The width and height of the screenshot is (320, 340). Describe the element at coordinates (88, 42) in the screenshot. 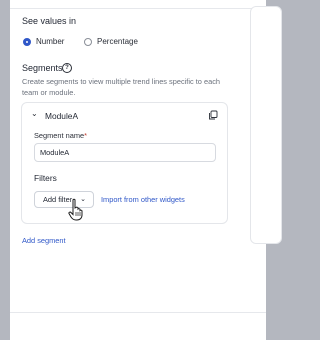

I see `radio-percentage` at that location.